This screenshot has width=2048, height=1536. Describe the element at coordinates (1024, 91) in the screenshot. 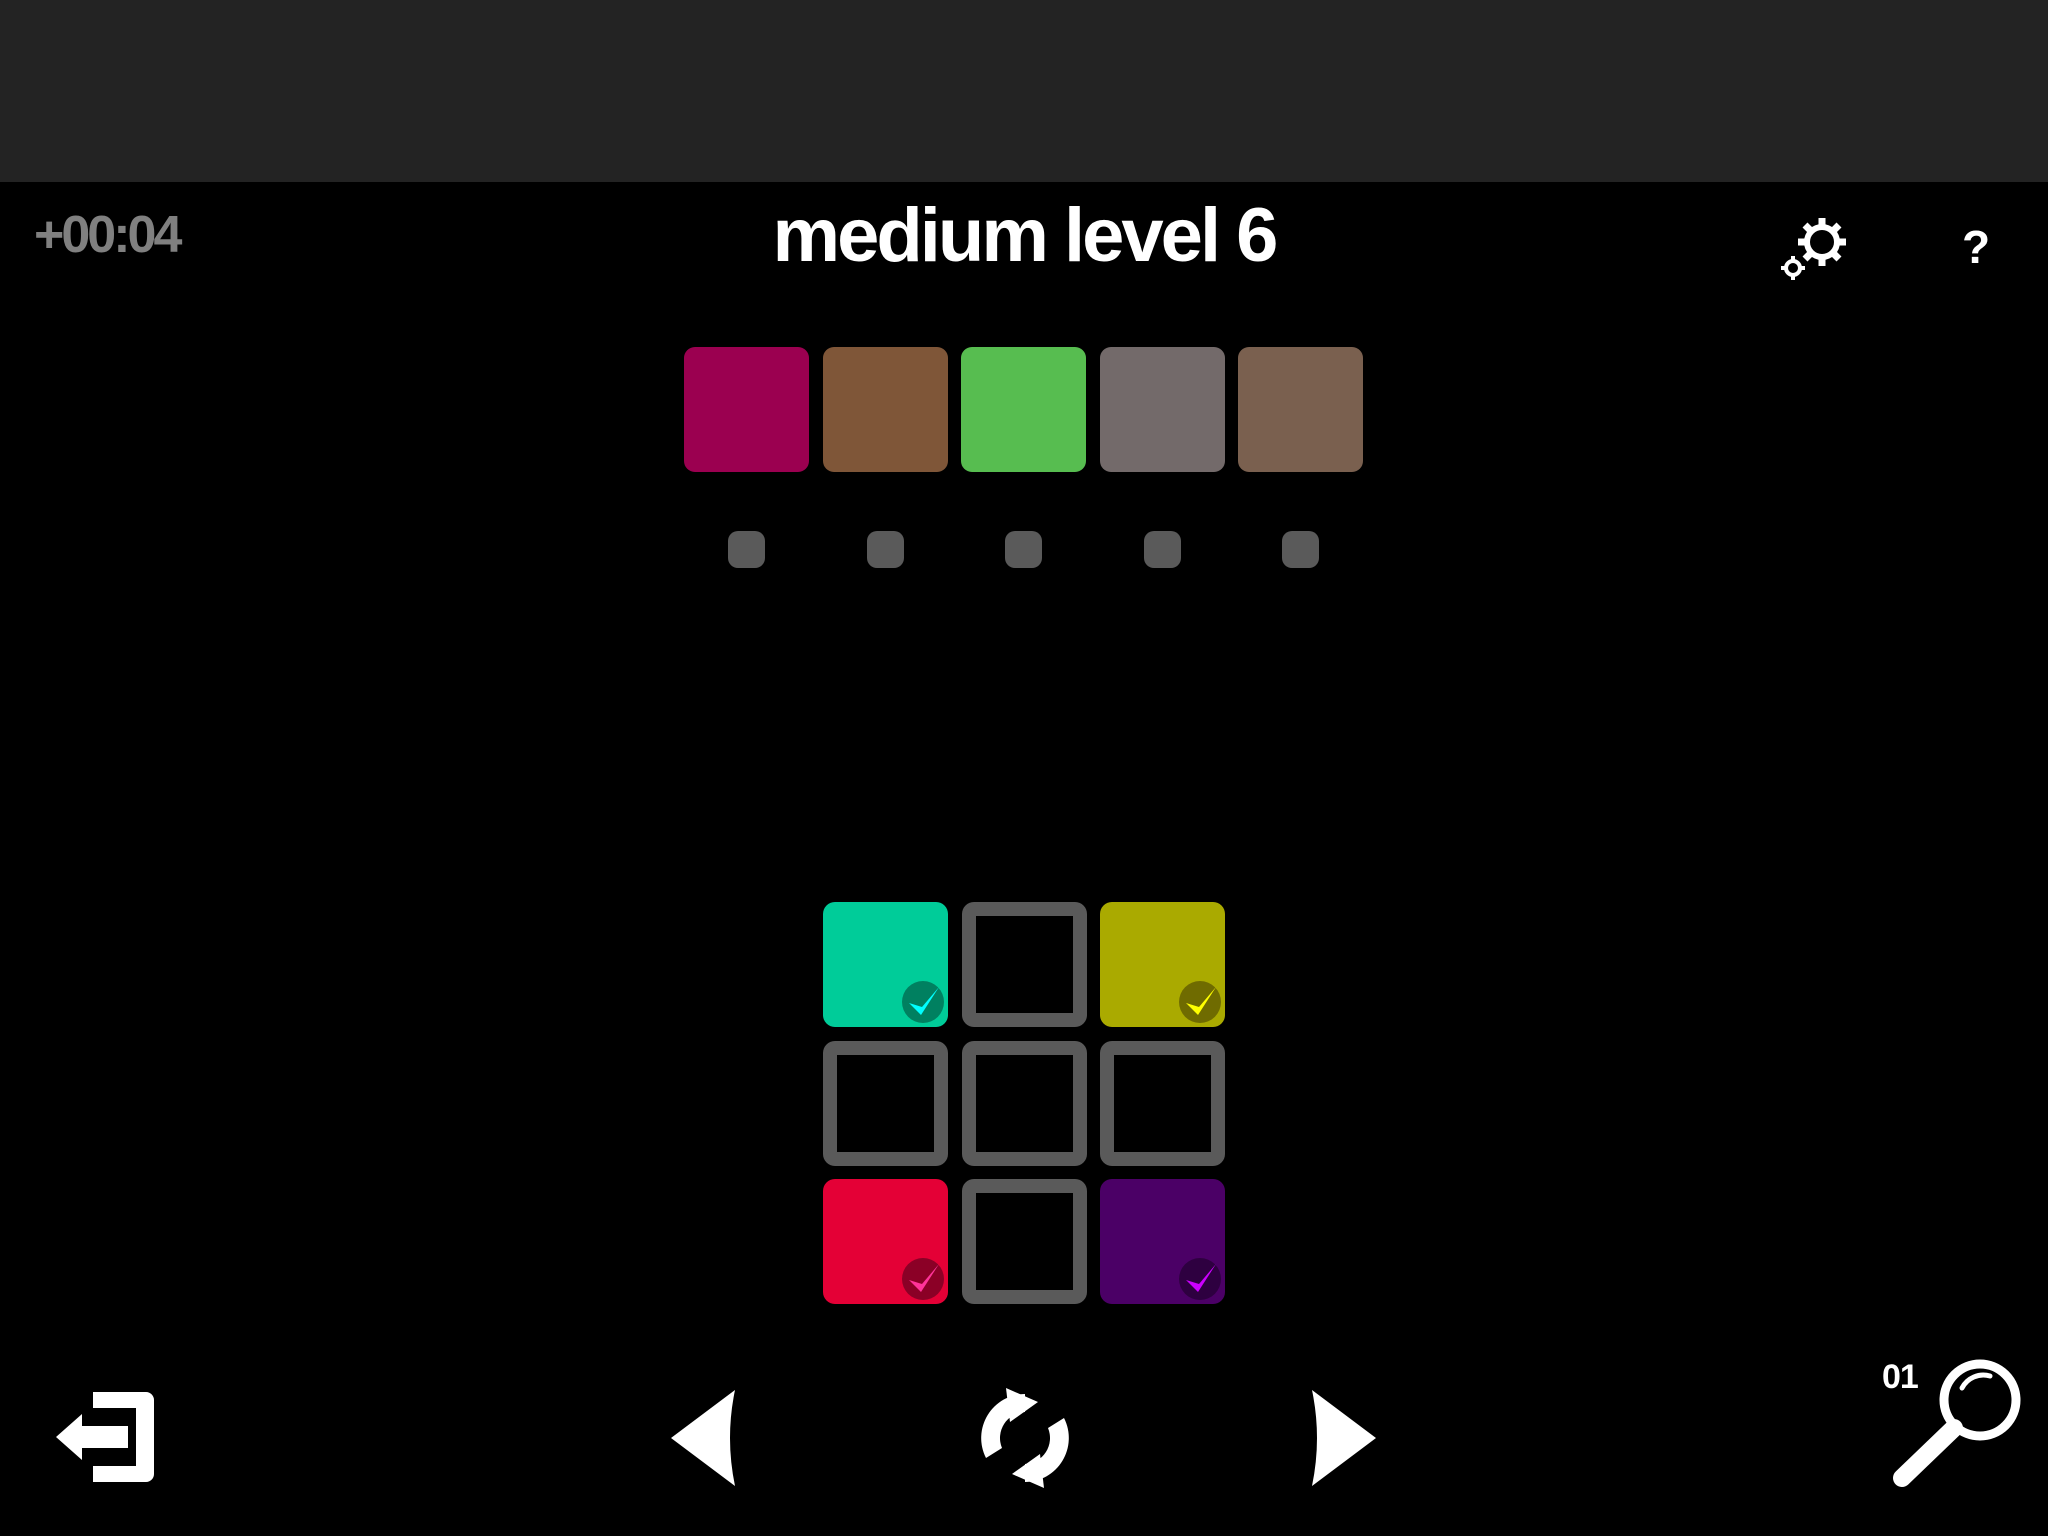

I see `top-status-bar` at that location.